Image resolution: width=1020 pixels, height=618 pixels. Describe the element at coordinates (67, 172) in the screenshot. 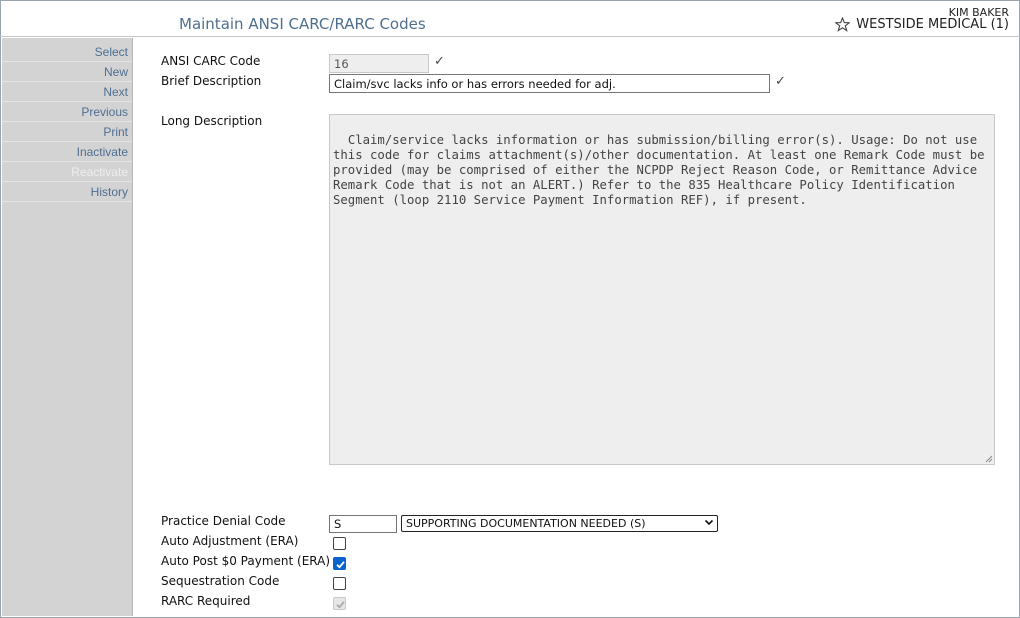

I see `sidebar-item-reactivate: Reactivate` at that location.